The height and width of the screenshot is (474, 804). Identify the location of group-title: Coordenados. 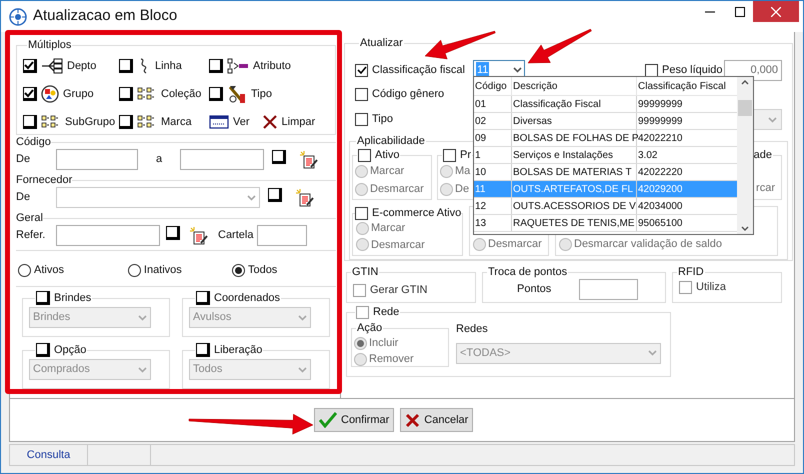
(247, 298).